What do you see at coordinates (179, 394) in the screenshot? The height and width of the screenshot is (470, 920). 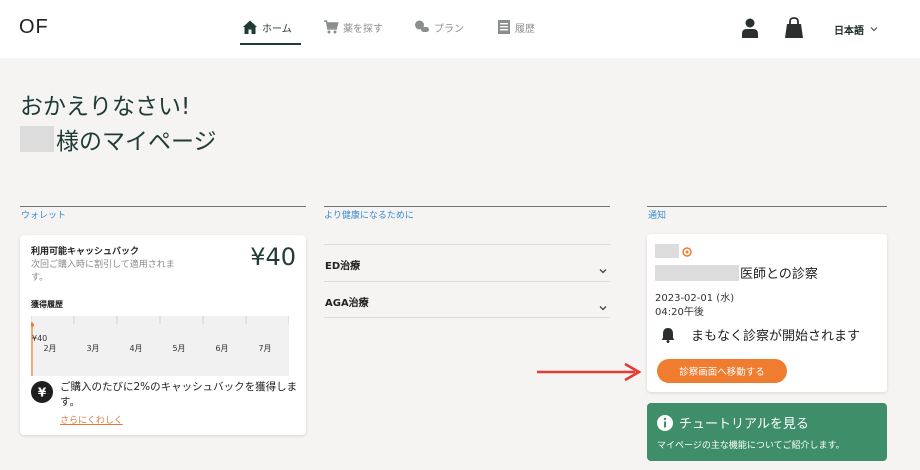 I see `cashback-info-text: ご購入のたびに2%のキャッシュバックを獲得します。` at bounding box center [179, 394].